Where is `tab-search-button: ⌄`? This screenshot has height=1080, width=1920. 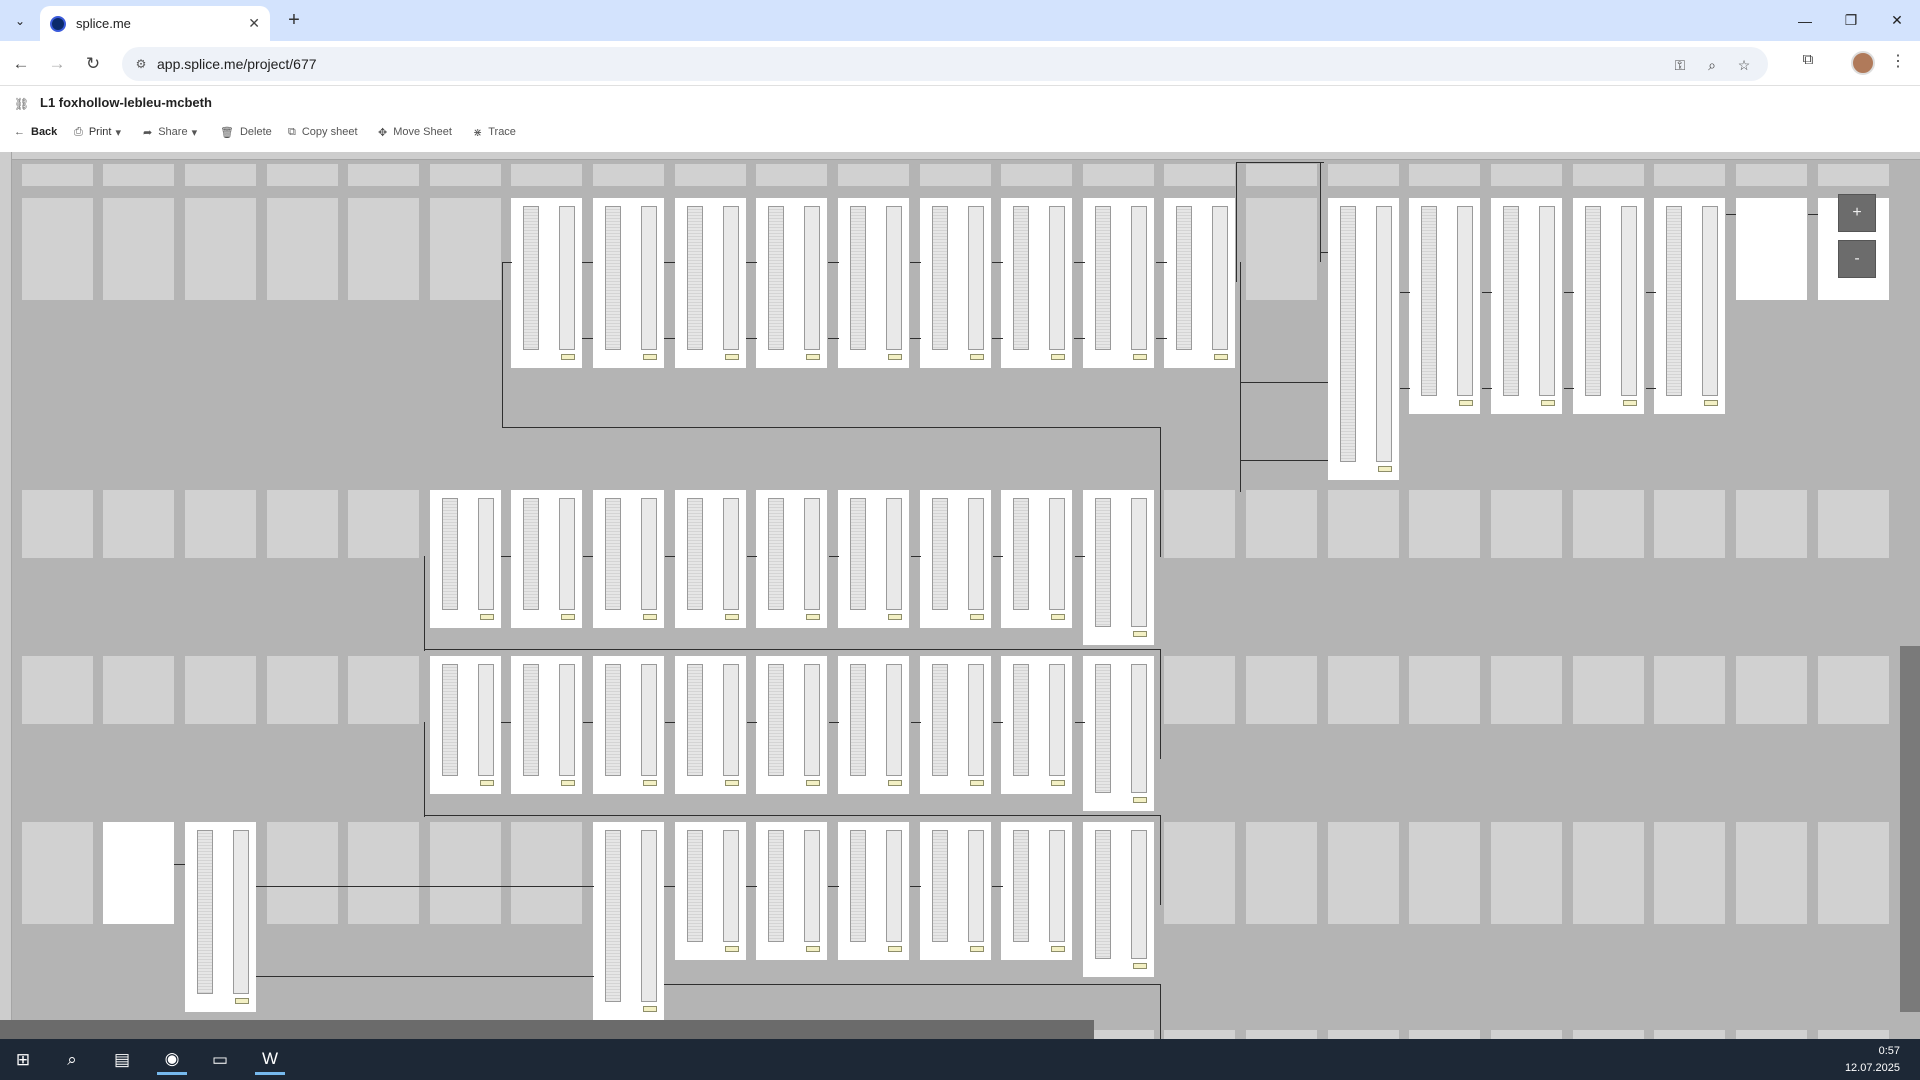
tab-search-button: ⌄ is located at coordinates (20, 21).